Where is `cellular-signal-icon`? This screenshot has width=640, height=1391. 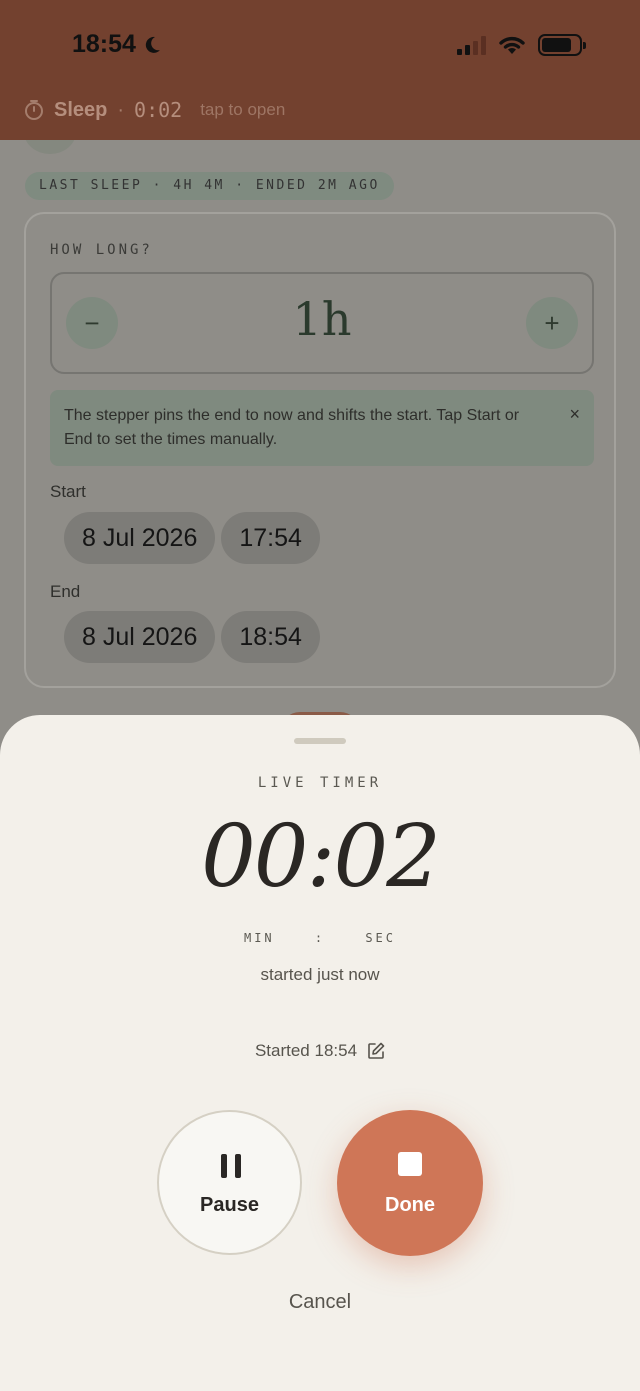
cellular-signal-icon is located at coordinates (471, 45).